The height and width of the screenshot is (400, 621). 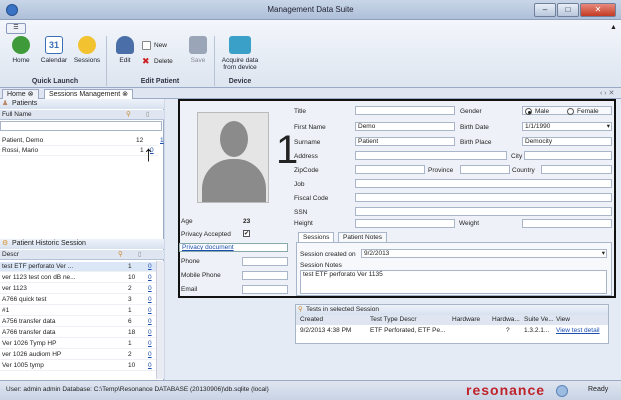 What do you see at coordinates (79, 289) in the screenshot?
I see `history-row: ver 1123 2 0` at bounding box center [79, 289].